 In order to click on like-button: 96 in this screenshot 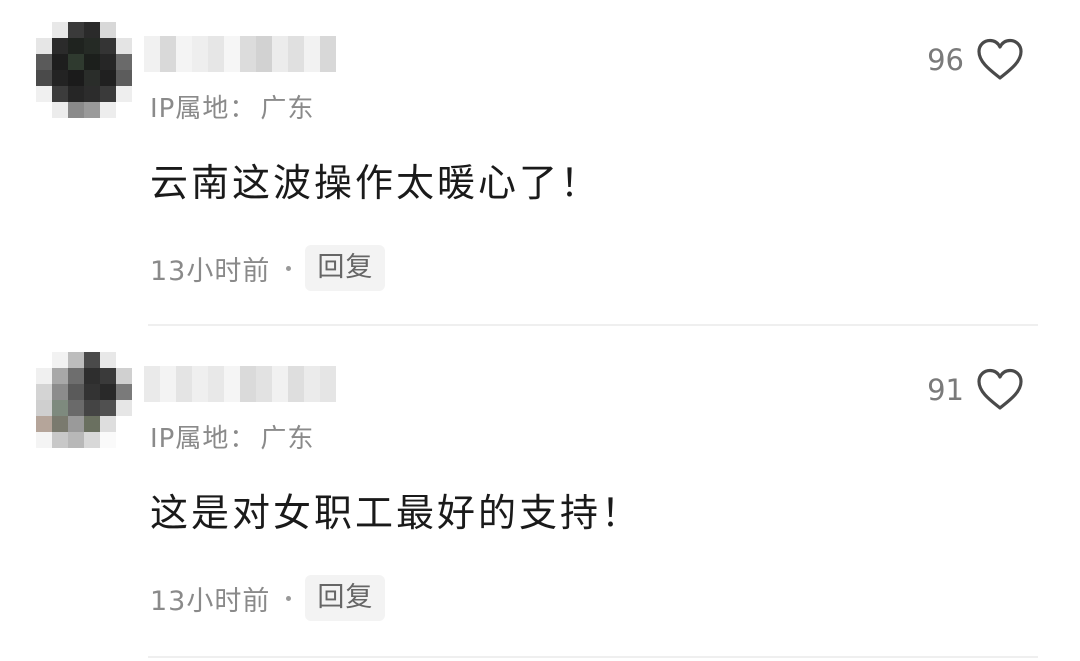, I will do `click(975, 60)`.